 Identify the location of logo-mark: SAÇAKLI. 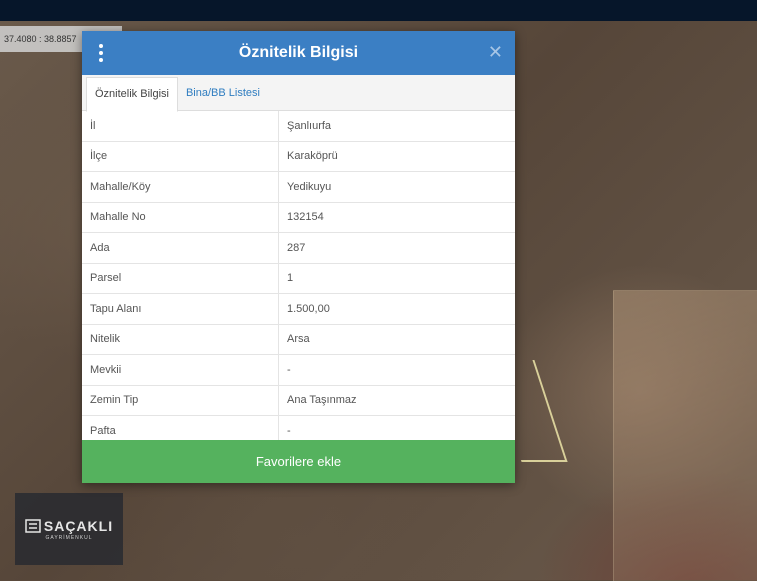
(69, 526).